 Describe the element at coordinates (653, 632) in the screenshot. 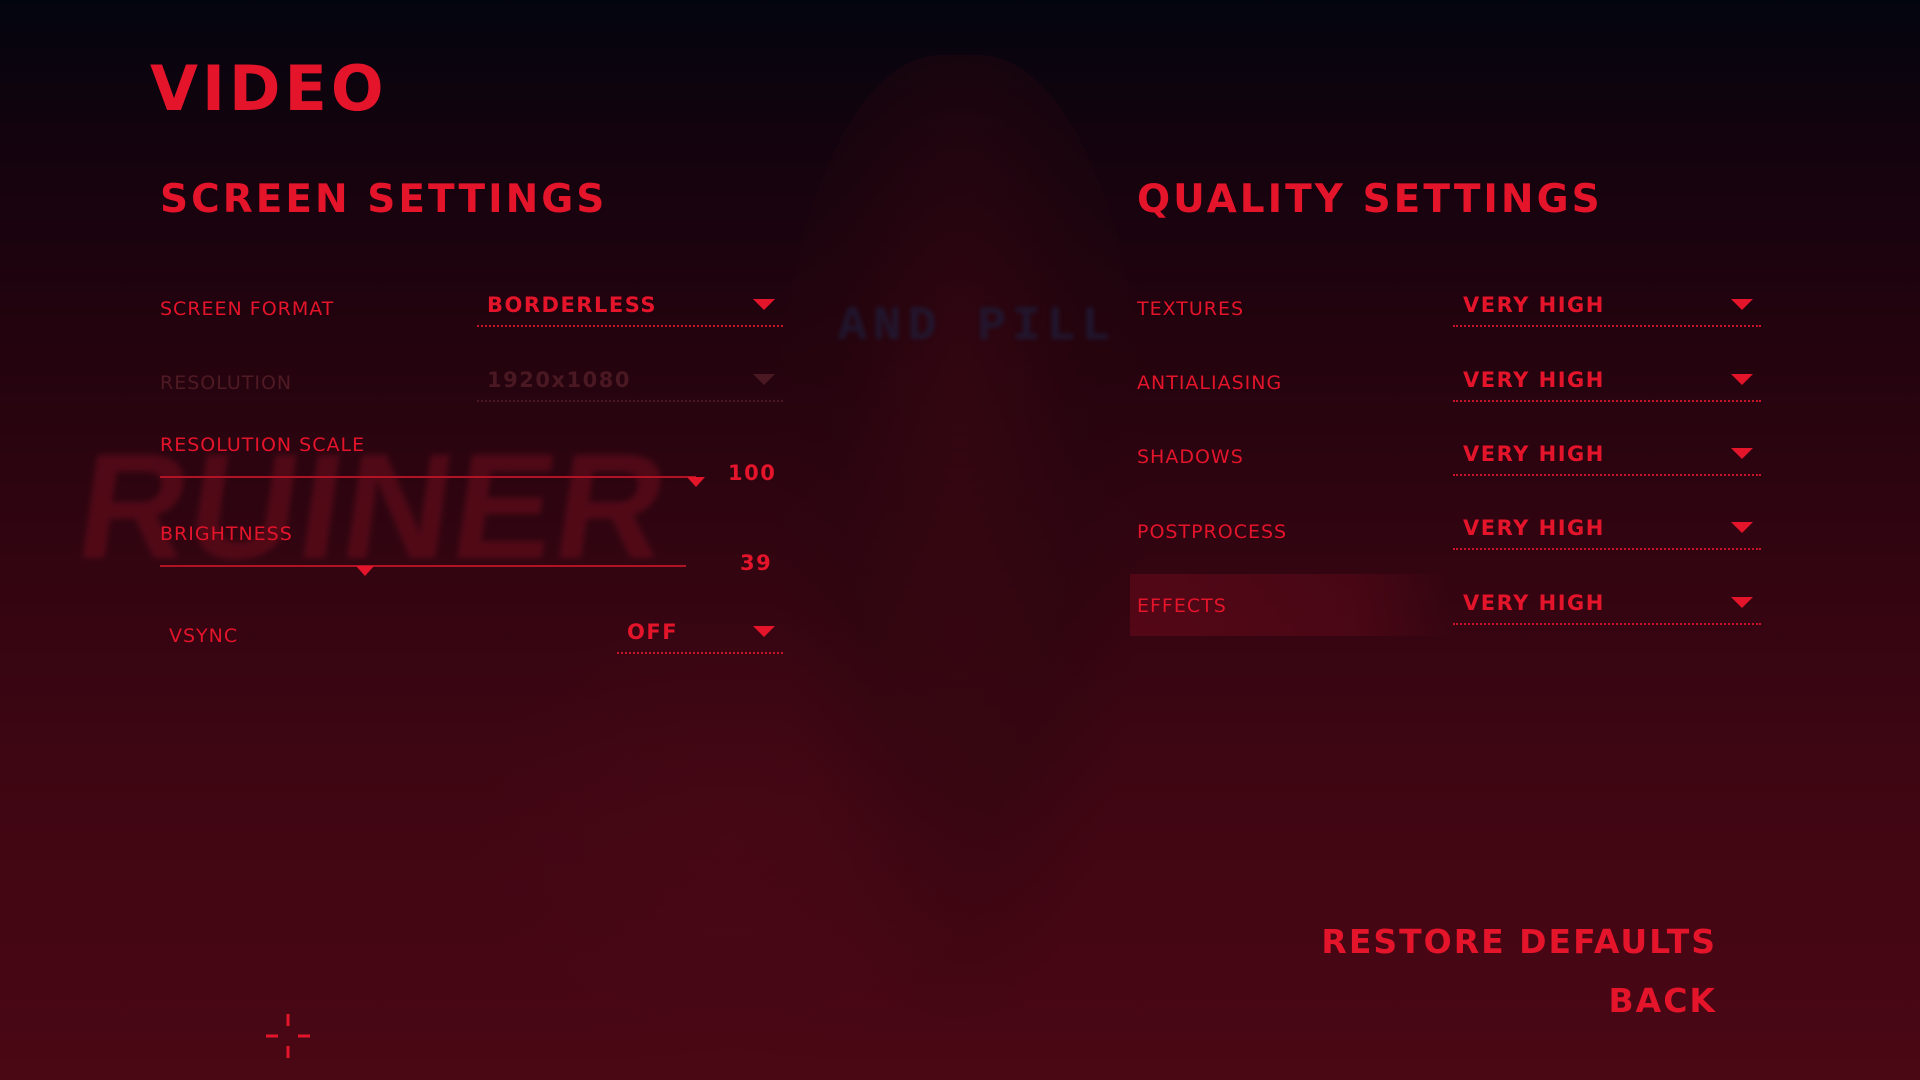

I see `vsync-value: OFF` at that location.